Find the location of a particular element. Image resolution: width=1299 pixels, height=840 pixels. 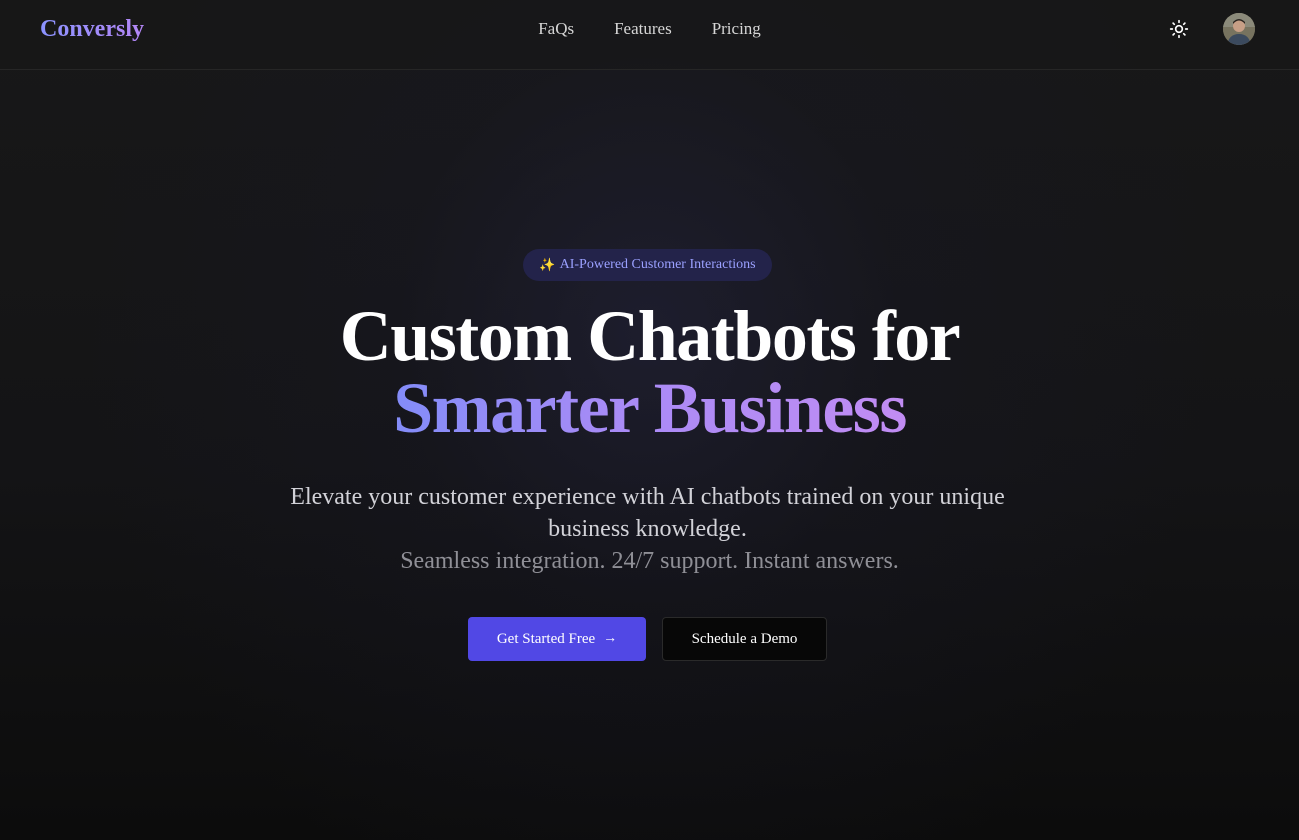

theme-toggle-button is located at coordinates (1179, 29).